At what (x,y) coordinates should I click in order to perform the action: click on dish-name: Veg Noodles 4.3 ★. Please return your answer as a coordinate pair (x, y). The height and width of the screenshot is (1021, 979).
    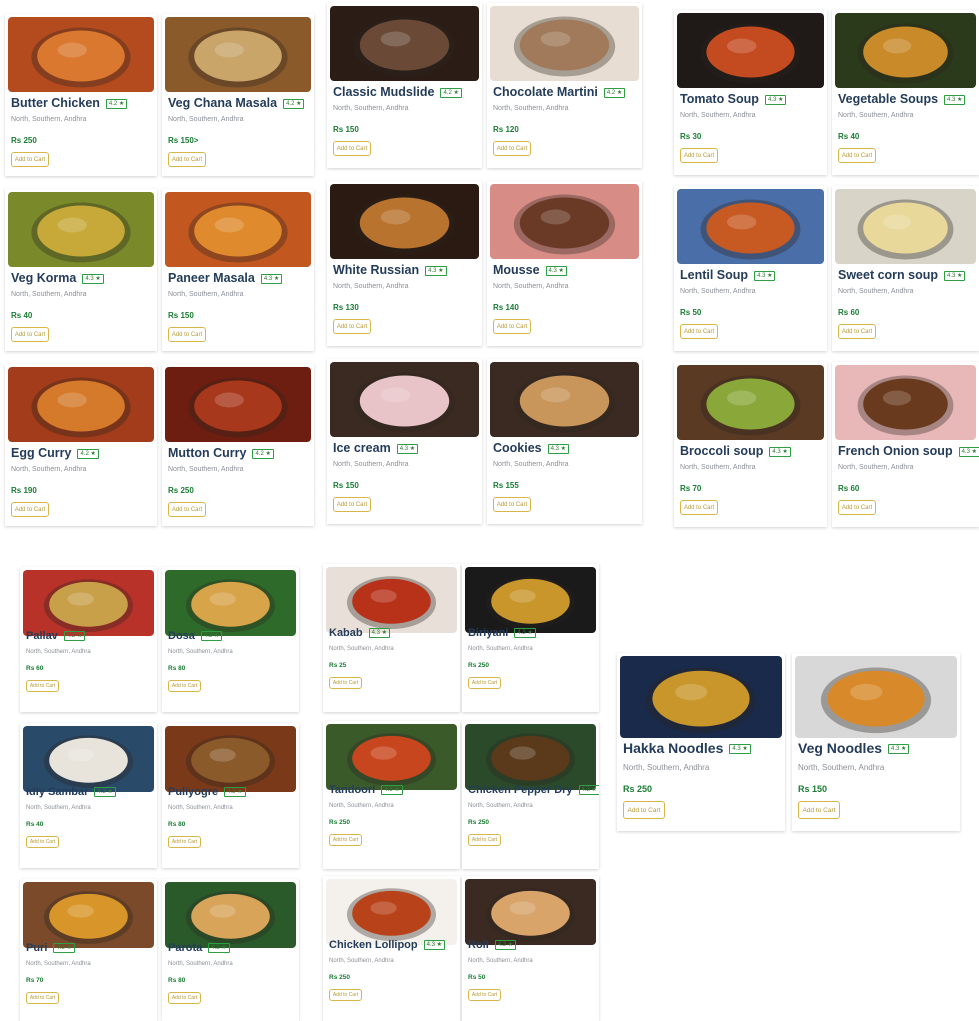
    Looking at the image, I should click on (854, 748).